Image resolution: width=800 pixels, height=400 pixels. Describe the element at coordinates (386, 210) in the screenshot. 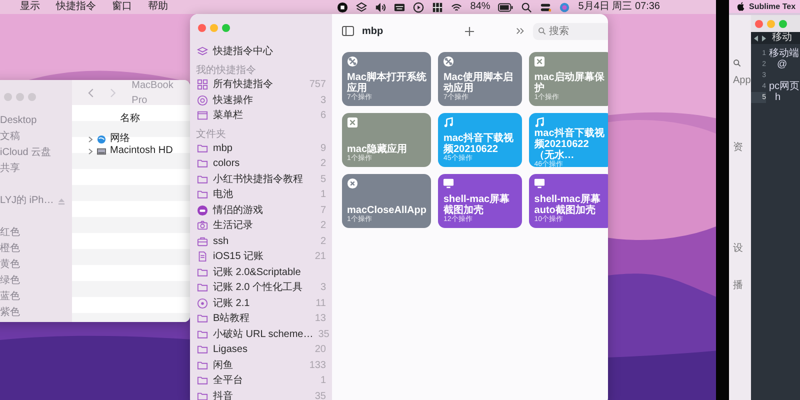

I see `card-title: macCloseAllApp` at that location.